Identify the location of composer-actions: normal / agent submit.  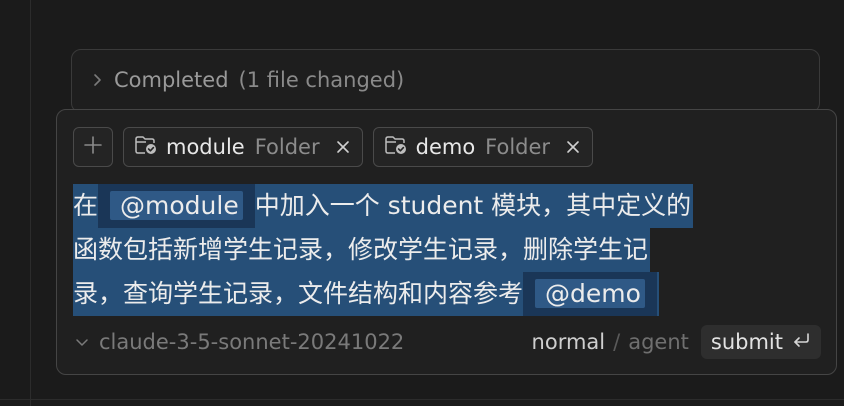
(676, 342).